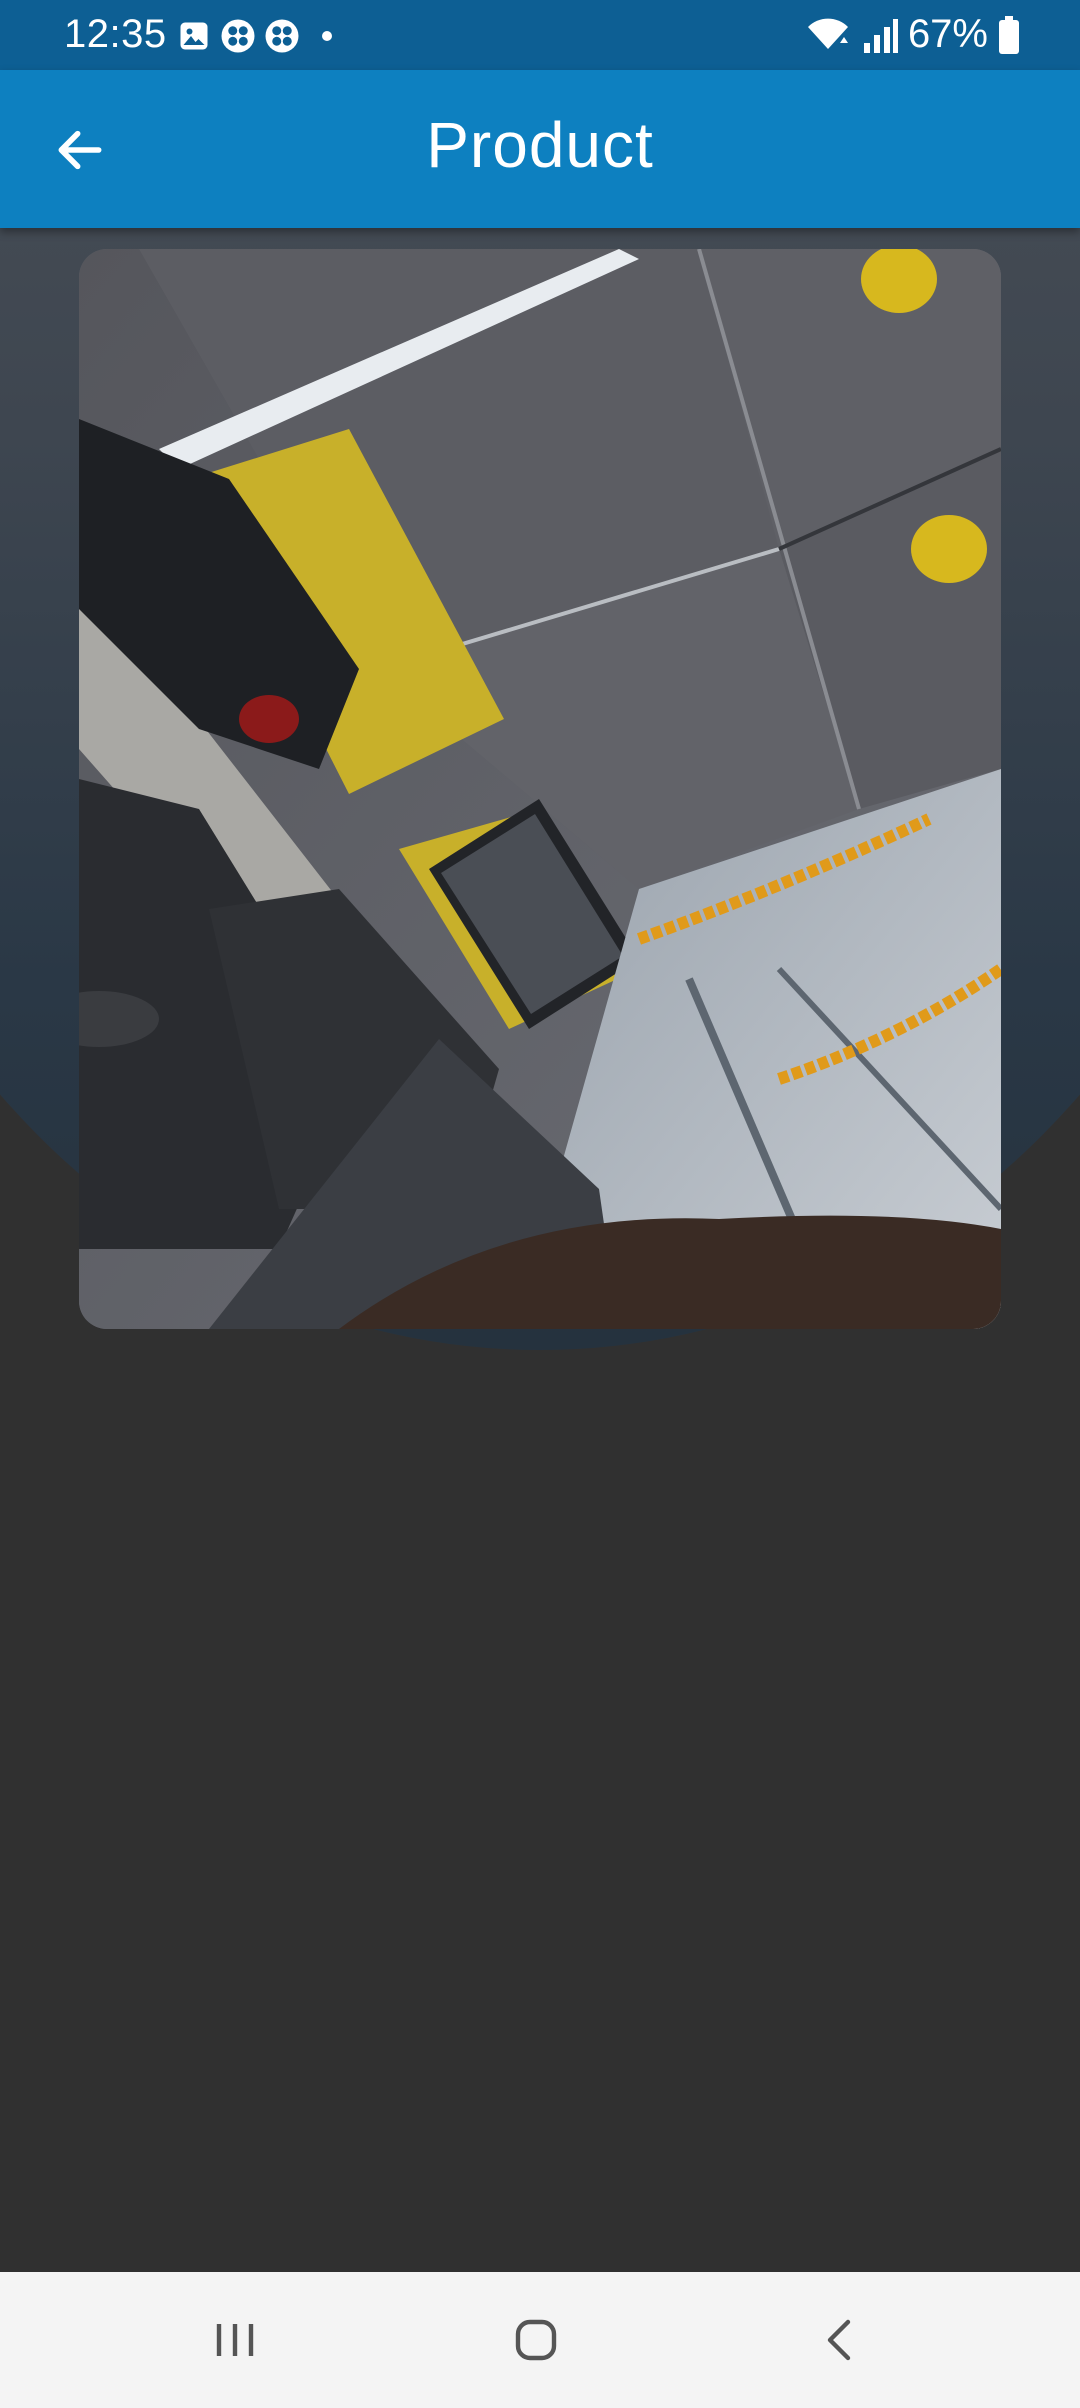 This screenshot has height=2408, width=1080. I want to click on home-icon, so click(536, 2340).